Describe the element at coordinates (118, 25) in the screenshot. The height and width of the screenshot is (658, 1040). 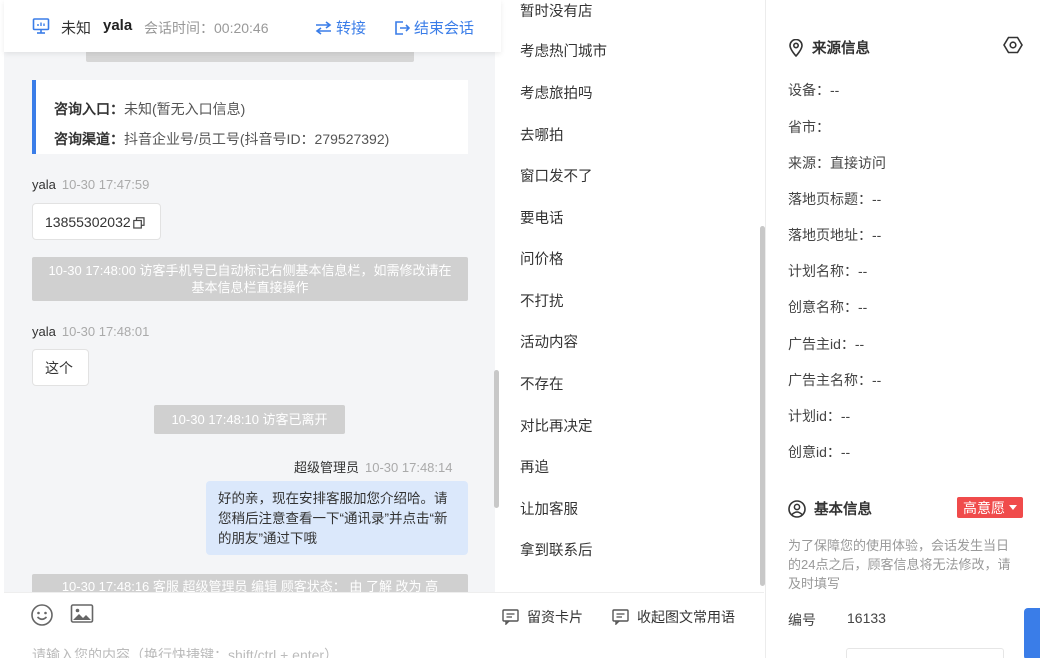
I see `visitor-name: yala` at that location.